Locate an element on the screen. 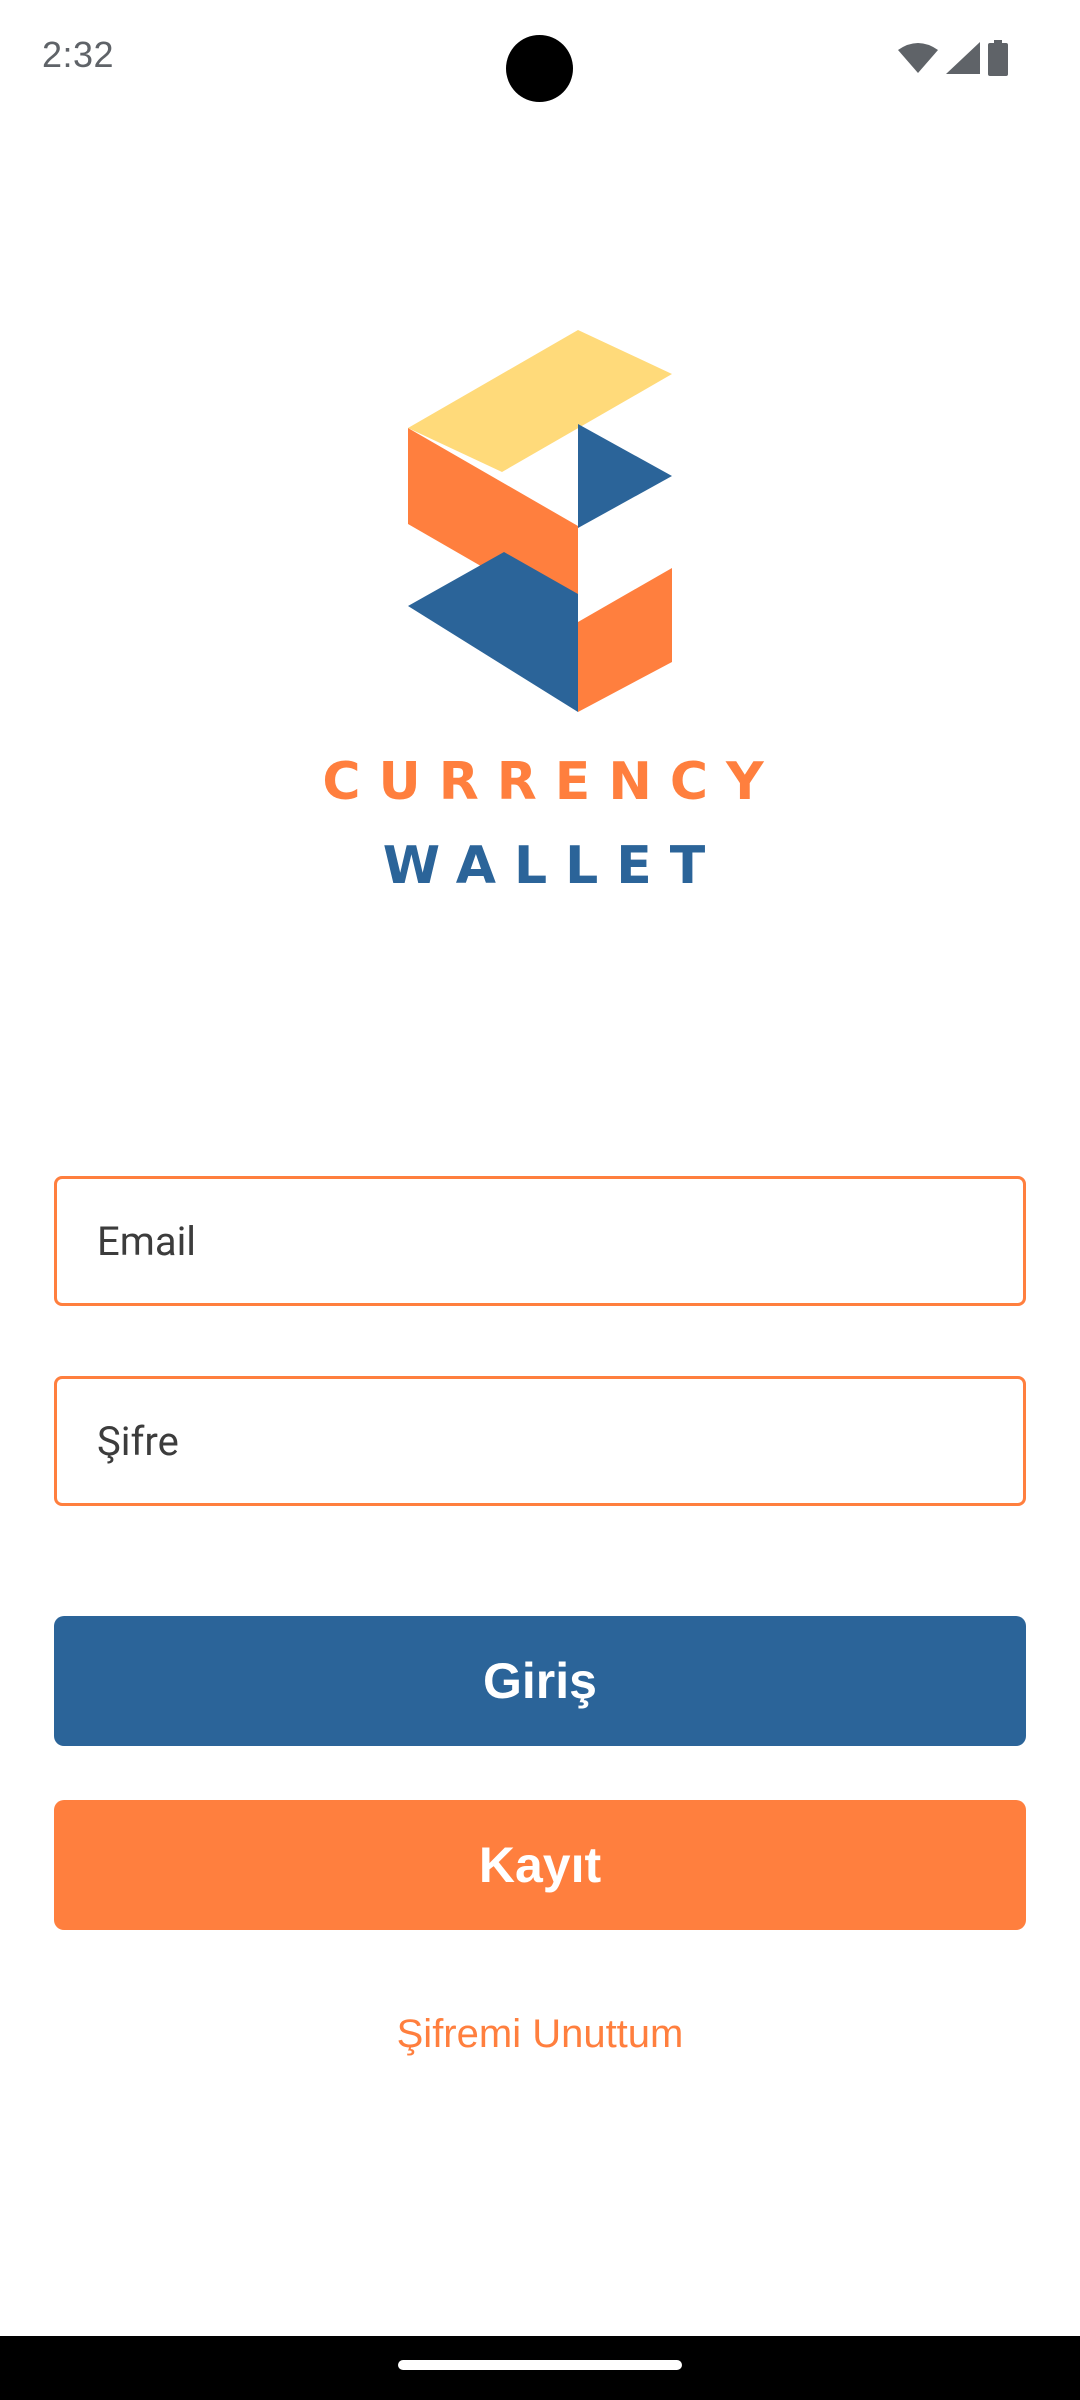 Image resolution: width=1080 pixels, height=2400 pixels. password-input is located at coordinates (537, 1441).